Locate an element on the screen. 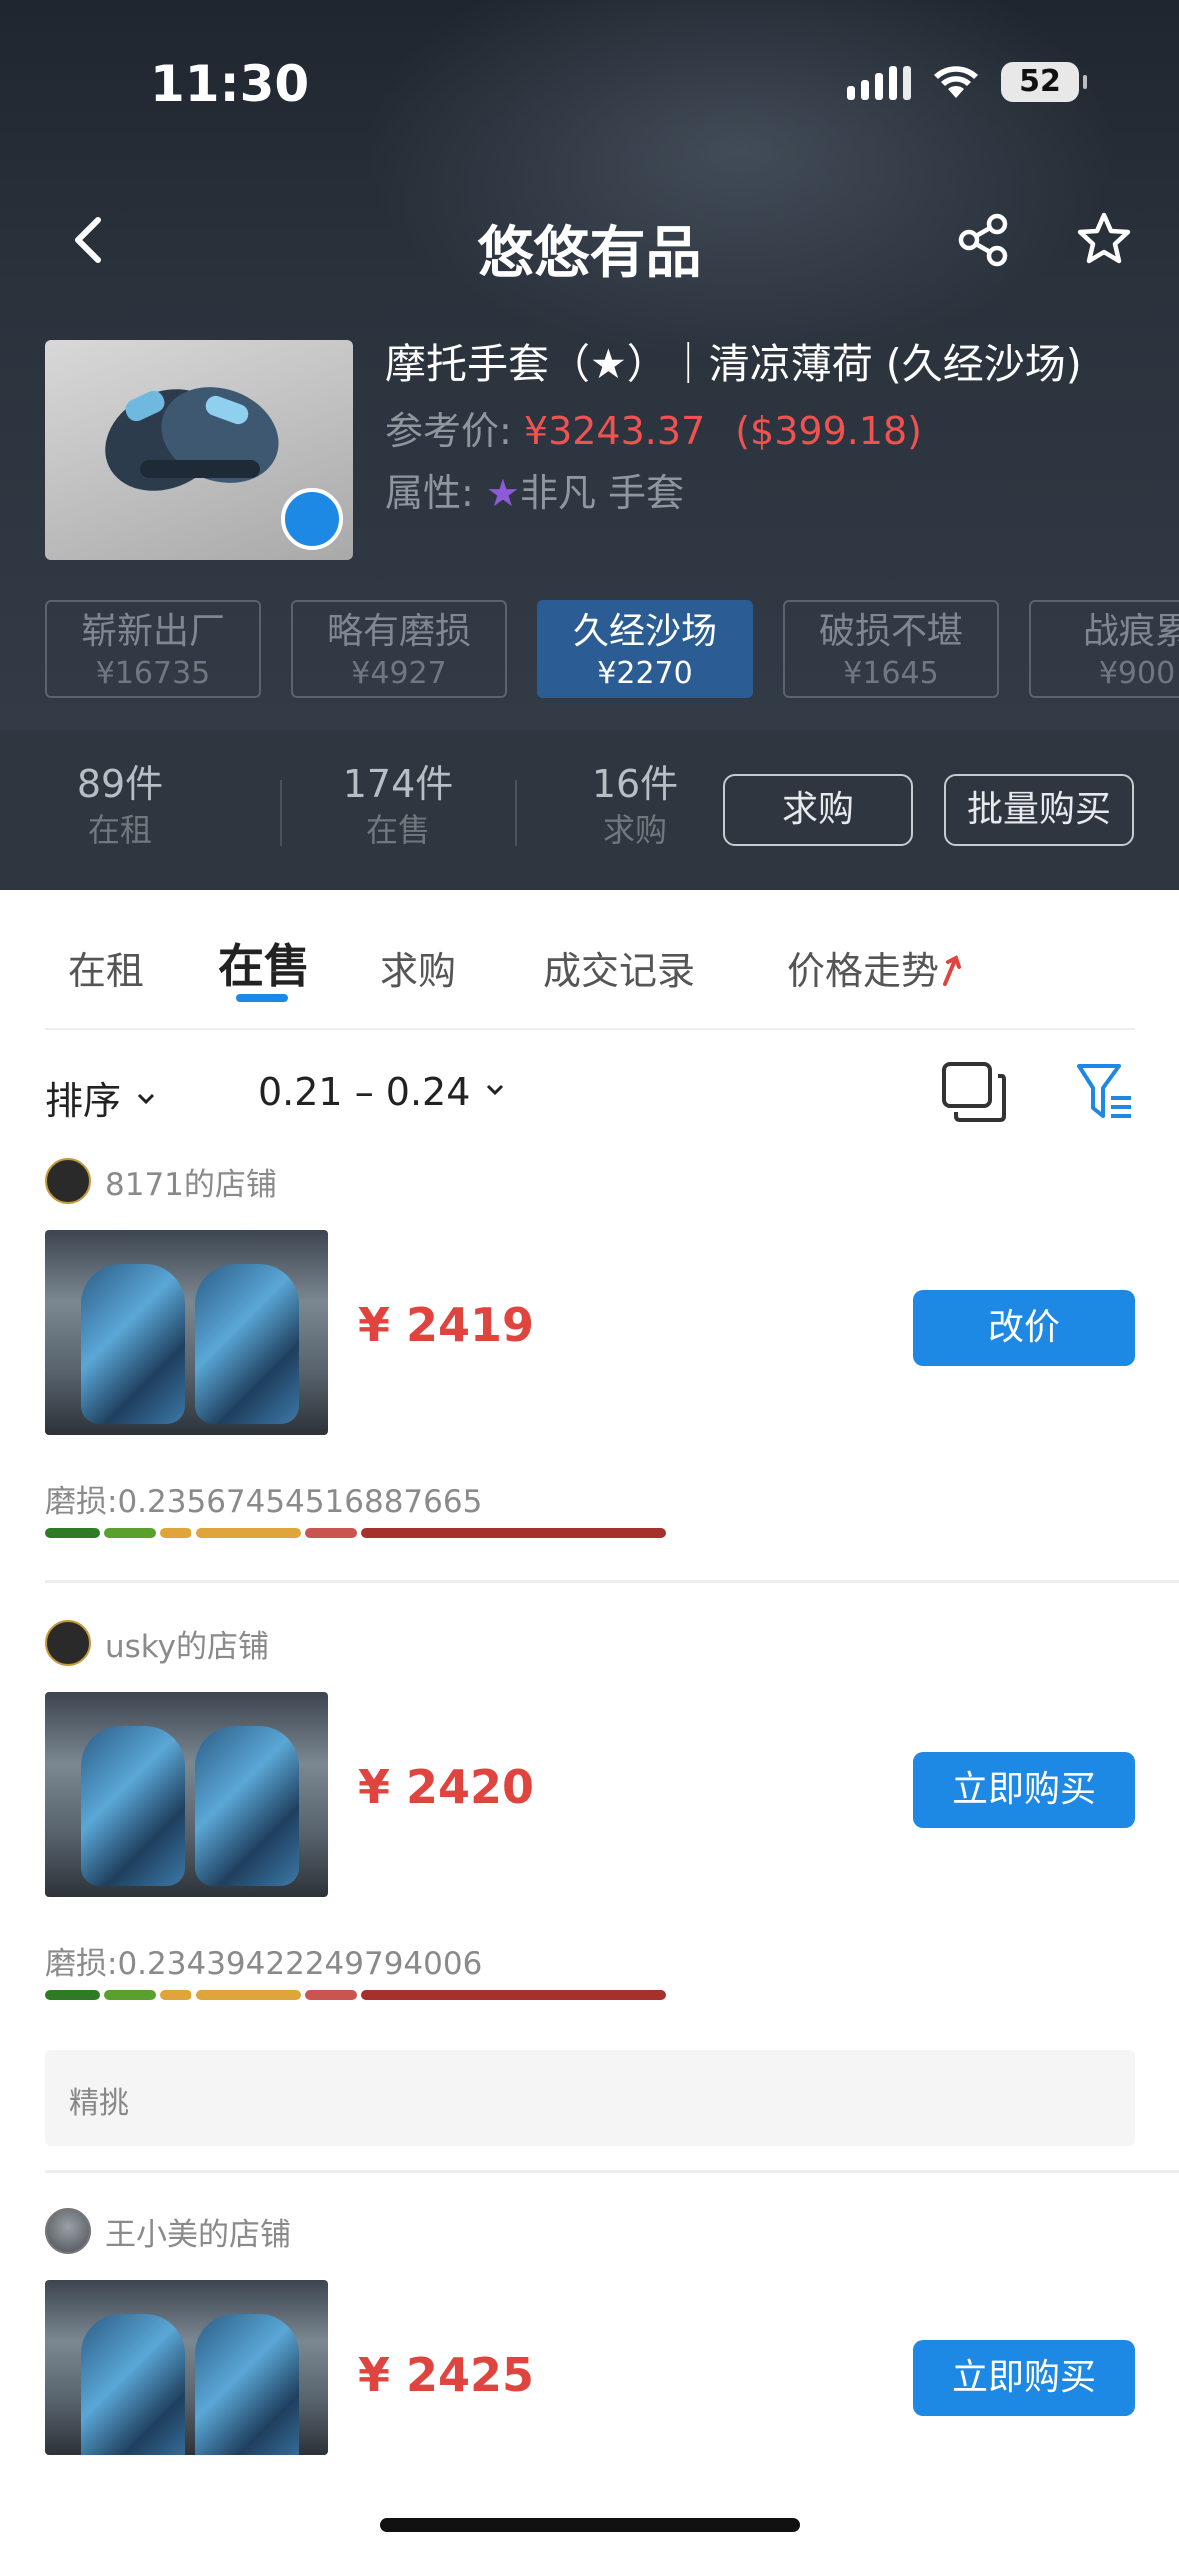 The image size is (1179, 2556). active-tab-indicator is located at coordinates (262, 998).